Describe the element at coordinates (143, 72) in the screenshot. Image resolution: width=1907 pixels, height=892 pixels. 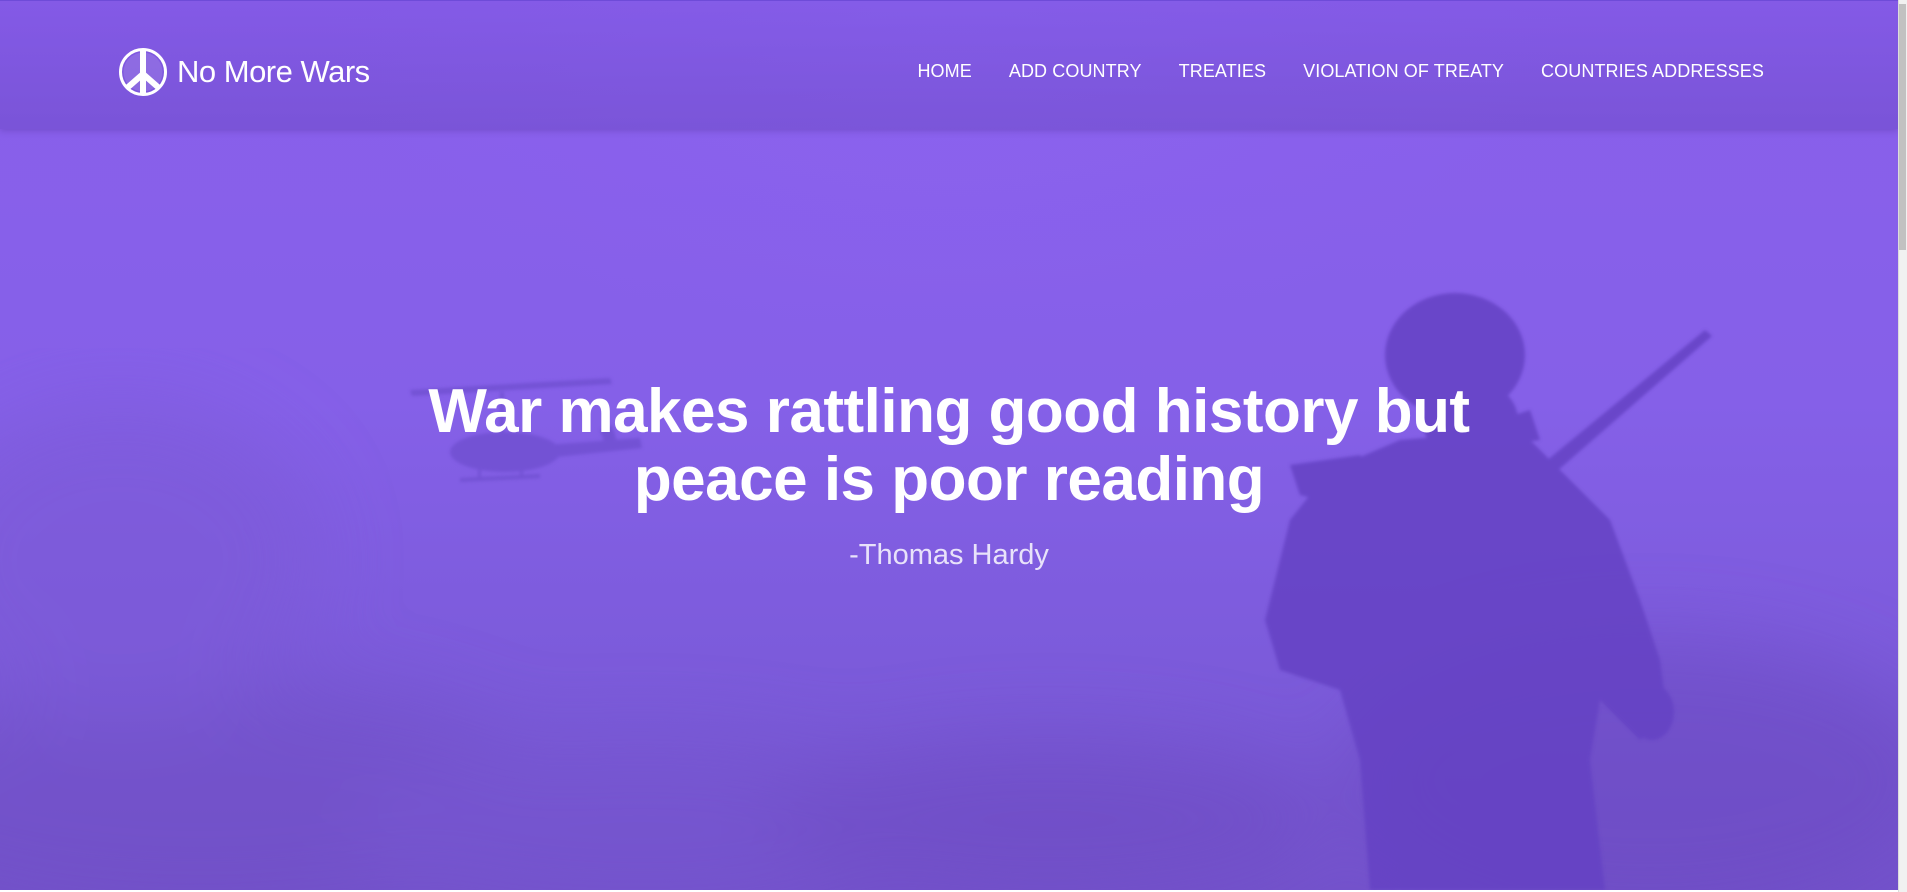
I see `peace-sign-icon` at that location.